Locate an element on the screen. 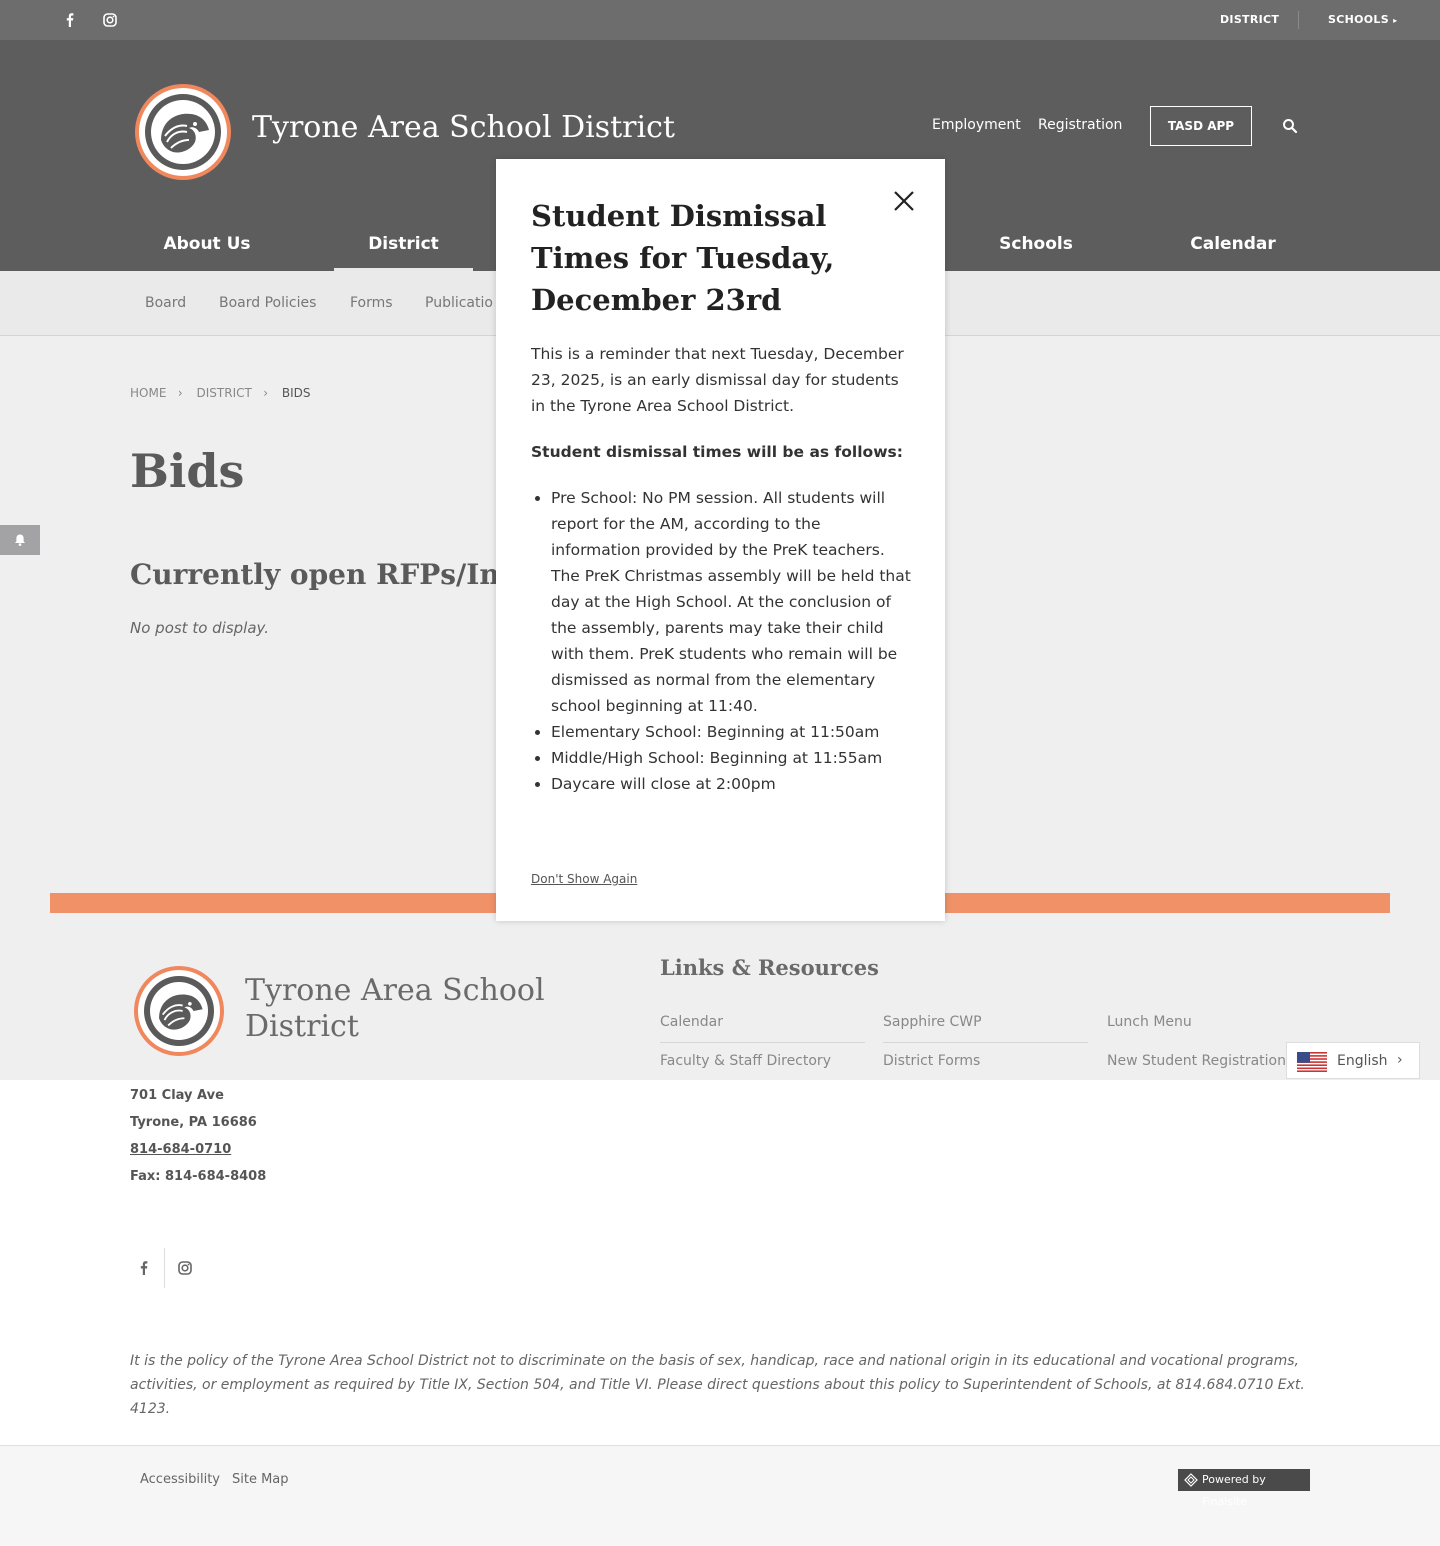 Image resolution: width=1440 pixels, height=1546 pixels. breadcrumb-home: HOME is located at coordinates (148, 393).